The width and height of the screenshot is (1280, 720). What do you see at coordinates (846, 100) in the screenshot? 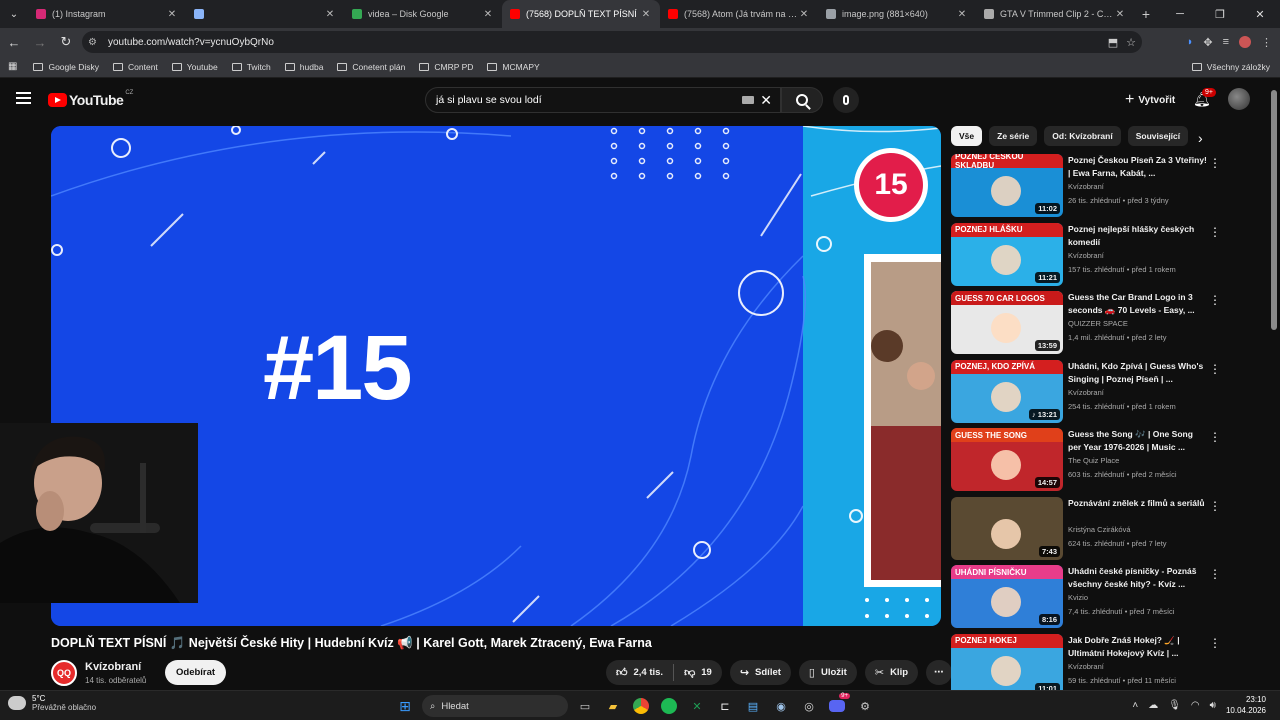
I see `voice-search-button` at bounding box center [846, 100].